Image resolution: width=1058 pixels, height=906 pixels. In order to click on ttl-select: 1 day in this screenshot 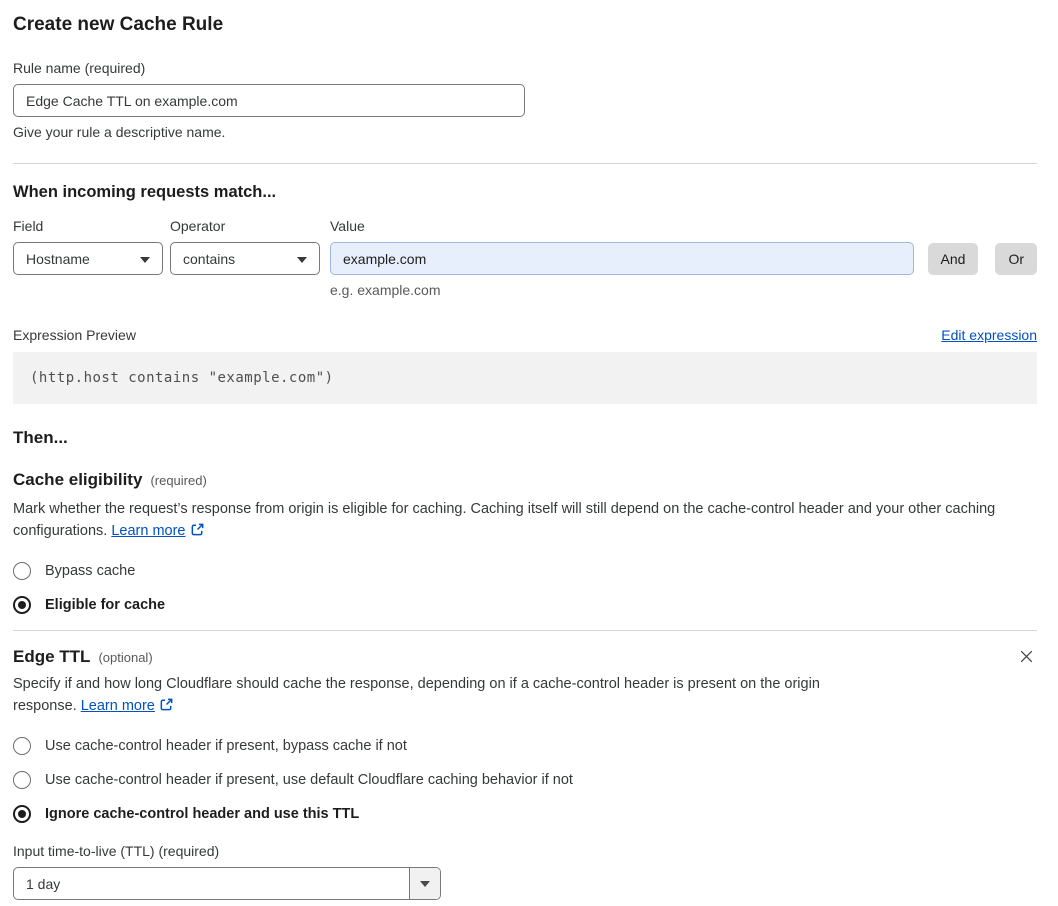, I will do `click(227, 883)`.